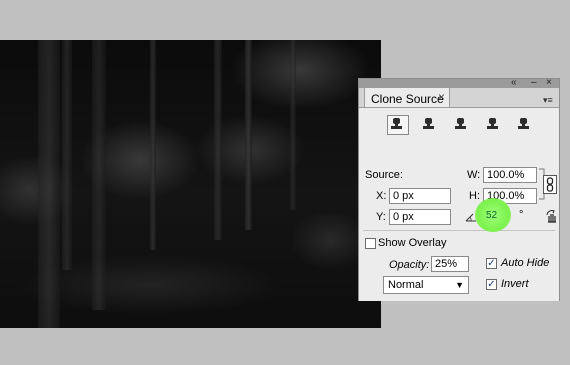 The height and width of the screenshot is (365, 570). Describe the element at coordinates (426, 285) in the screenshot. I see `blend-mode-dropdown: Normal ▼` at that location.